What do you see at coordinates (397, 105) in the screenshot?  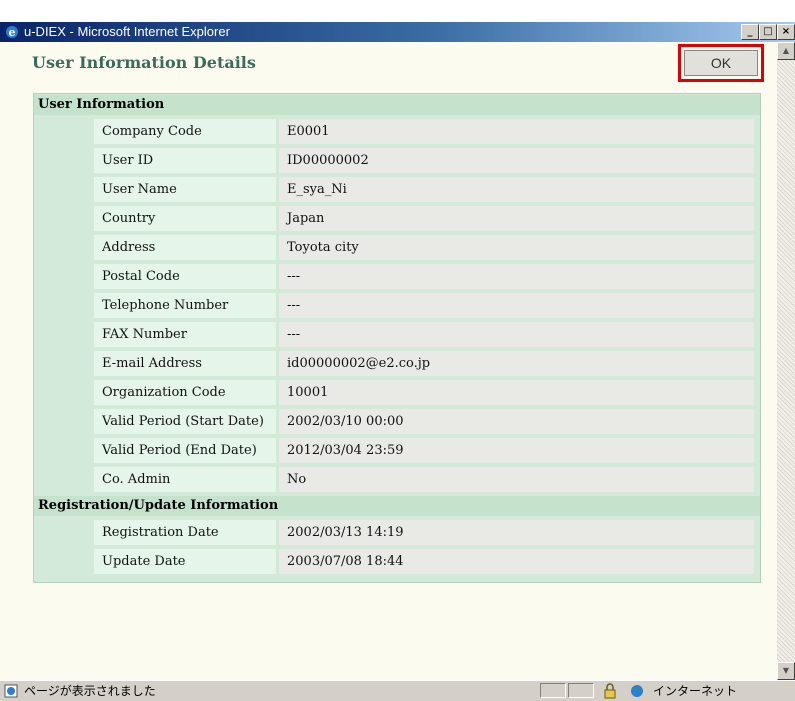 I see `user-information-heading: User Information` at bounding box center [397, 105].